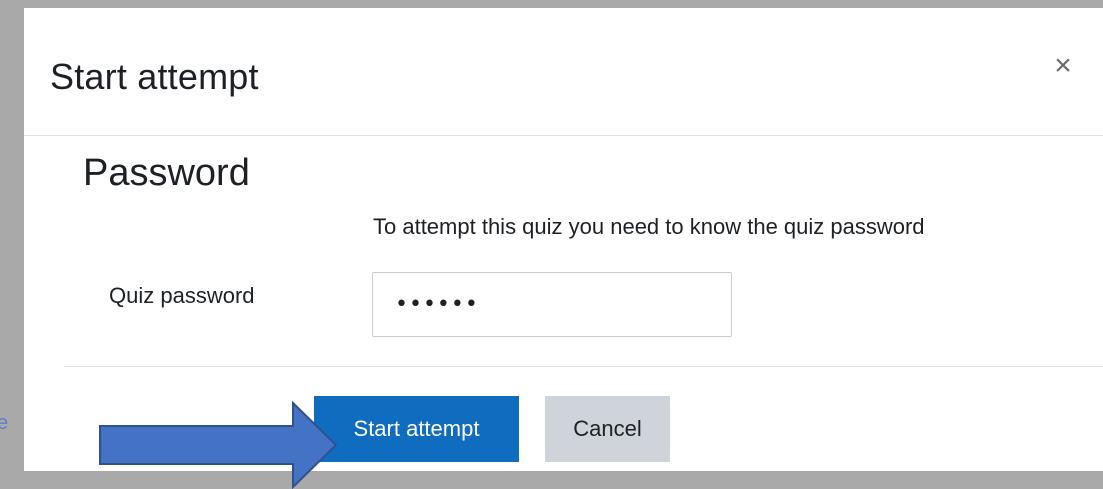  I want to click on background-page-link: e, so click(4, 423).